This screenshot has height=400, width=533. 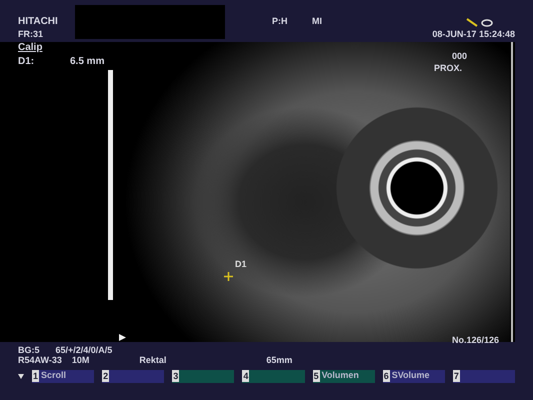 I want to click on position-code: 000, so click(x=460, y=57).